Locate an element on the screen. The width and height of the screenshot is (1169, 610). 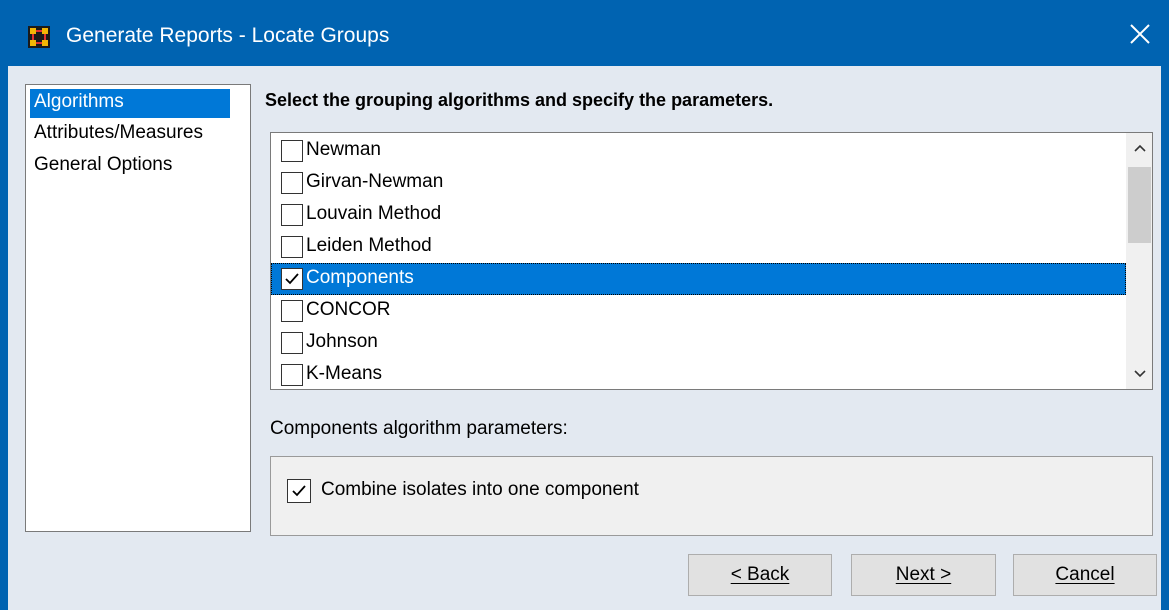
nav-item-algorithms: Algorithms is located at coordinates (130, 103).